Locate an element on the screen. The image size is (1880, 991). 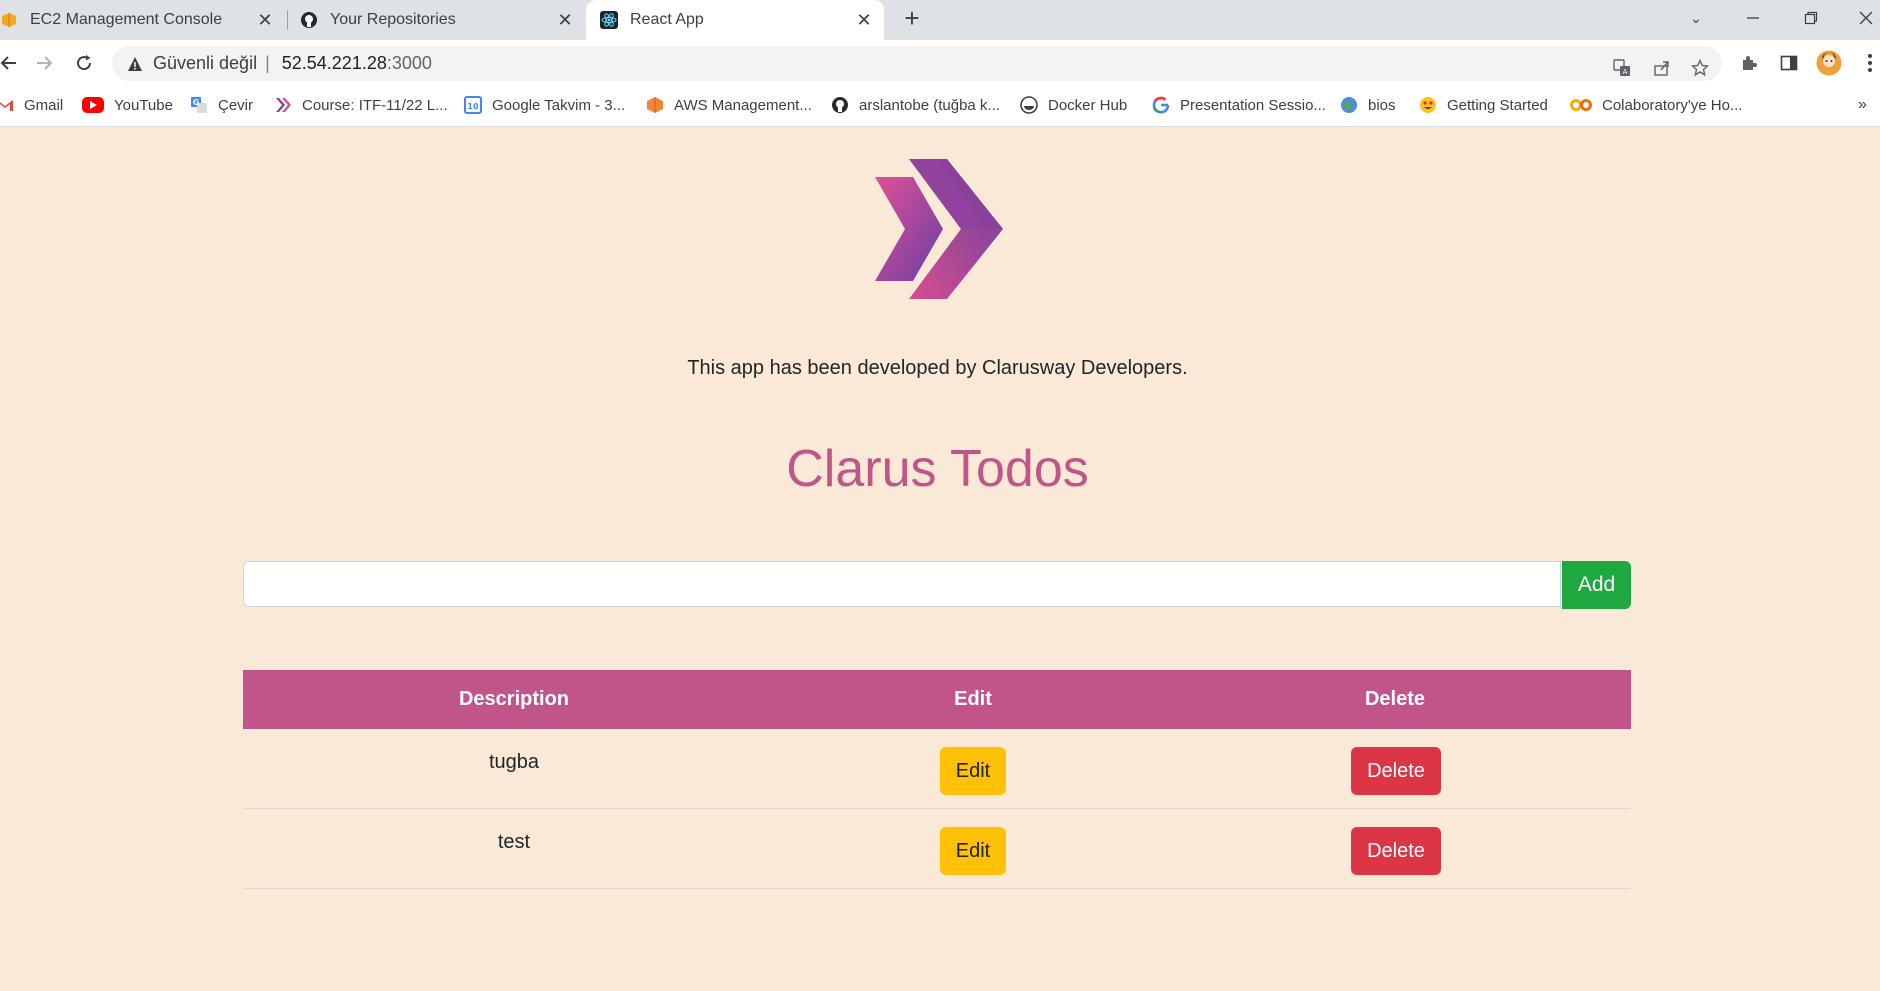
todo-description: test is located at coordinates (514, 842).